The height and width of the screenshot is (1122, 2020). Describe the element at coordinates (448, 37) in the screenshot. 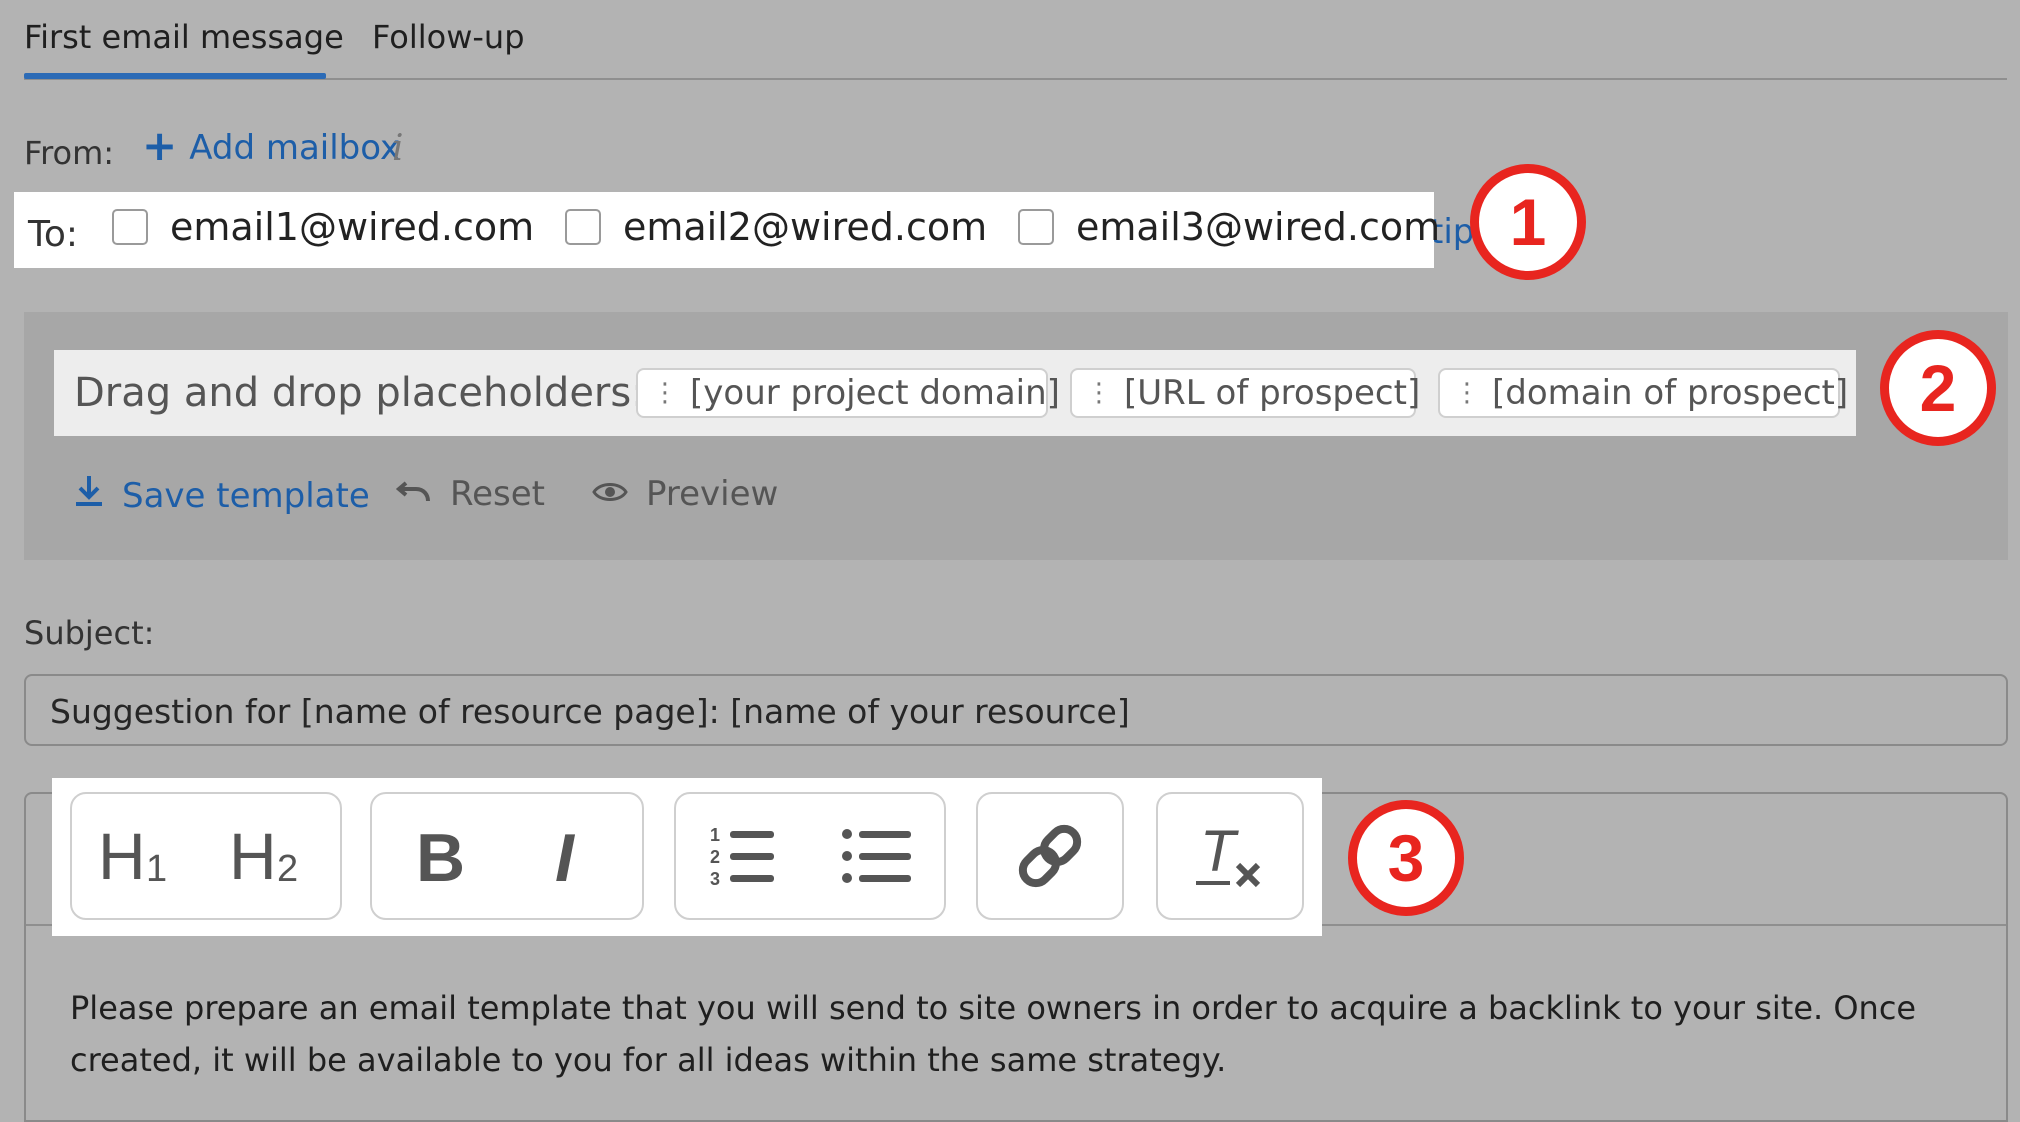

I see `tab-follow-up: Follow-up` at that location.